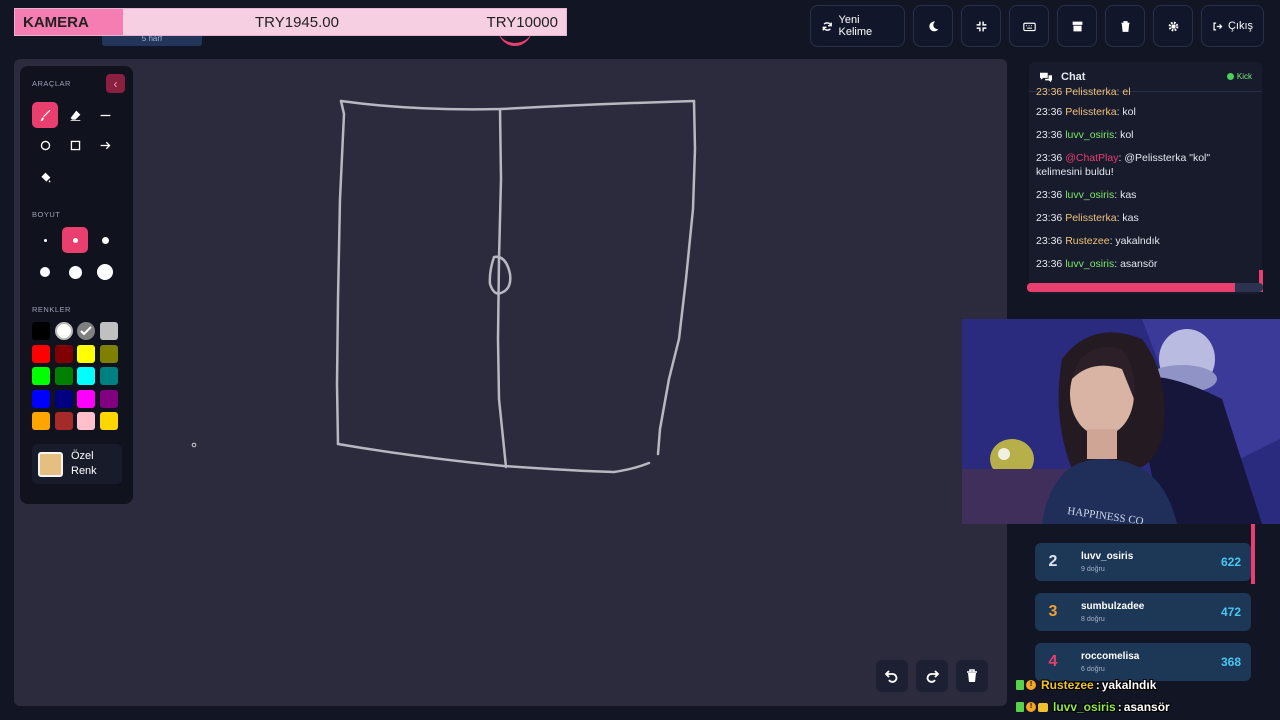  What do you see at coordinates (50, 464) in the screenshot?
I see `custom-color-swatch` at bounding box center [50, 464].